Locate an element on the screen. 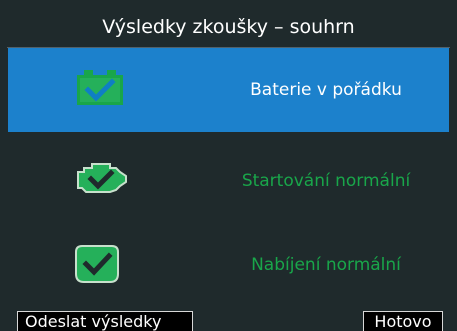 The height and width of the screenshot is (331, 457). page-title-text: Výsledky zkoušky – souhrn is located at coordinates (228, 27).